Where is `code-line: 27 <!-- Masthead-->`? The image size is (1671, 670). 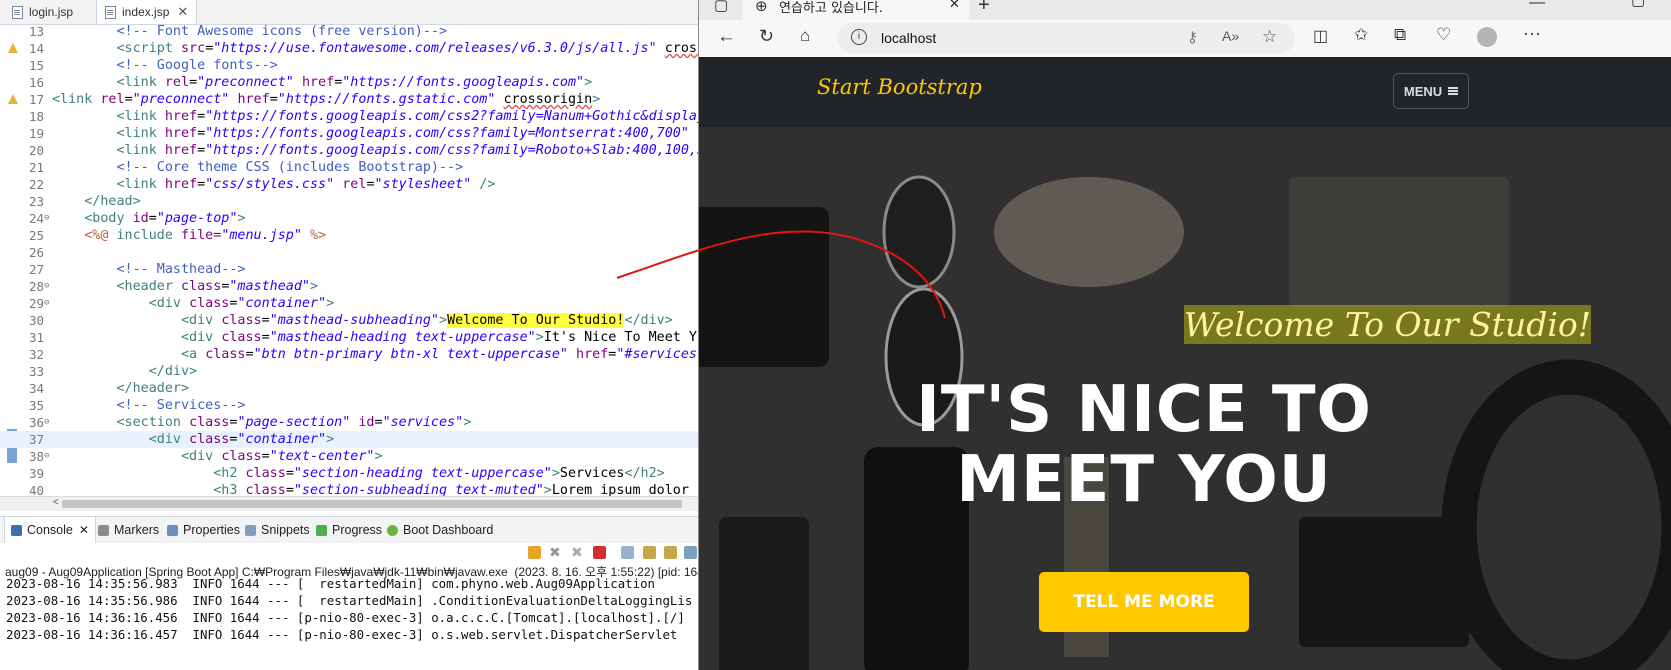 code-line: 27 <!-- Masthead--> is located at coordinates (349, 269).